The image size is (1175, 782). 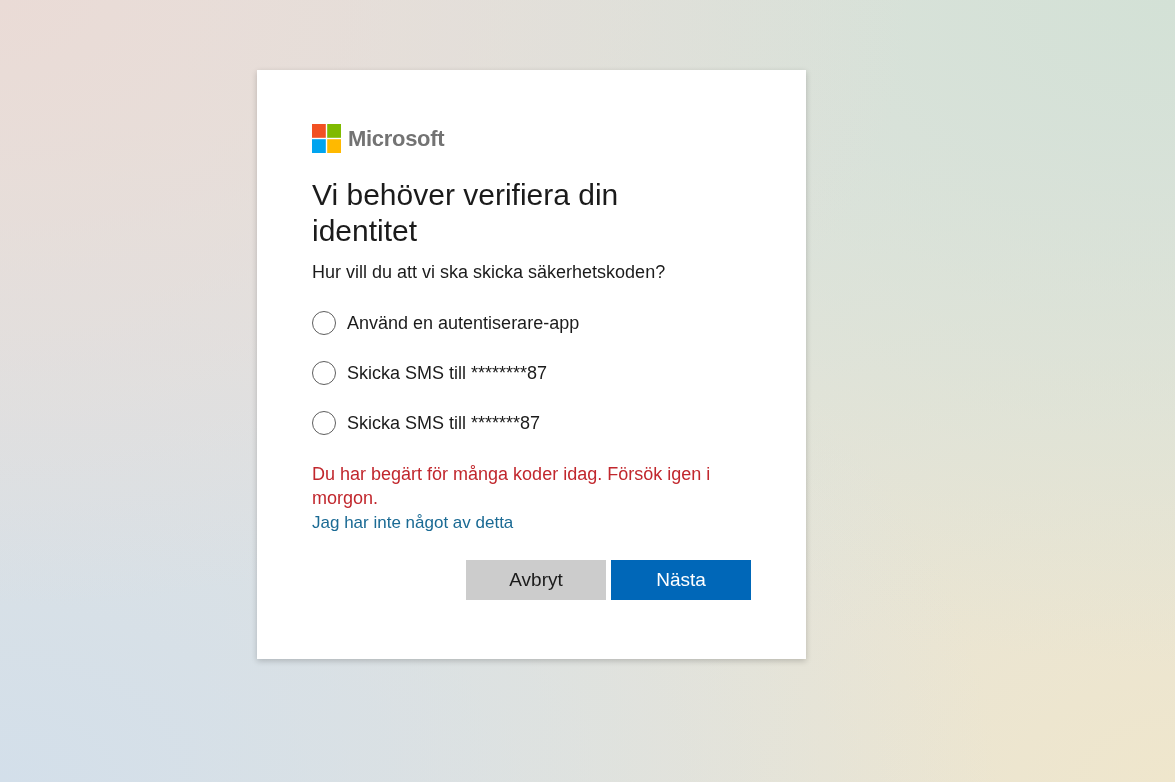 I want to click on four-squares-logo-icon, so click(x=326, y=138).